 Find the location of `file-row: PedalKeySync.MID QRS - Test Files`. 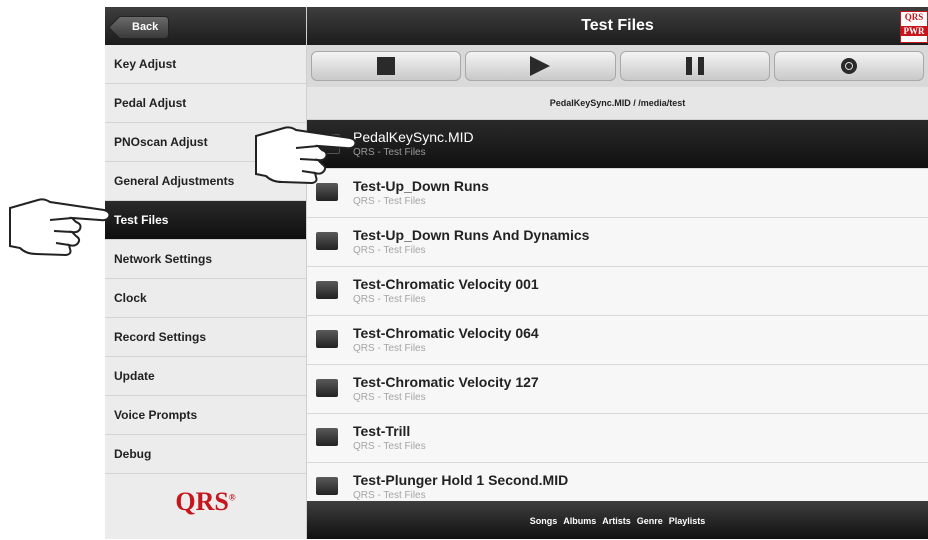

file-row: PedalKeySync.MID QRS - Test Files is located at coordinates (617, 144).